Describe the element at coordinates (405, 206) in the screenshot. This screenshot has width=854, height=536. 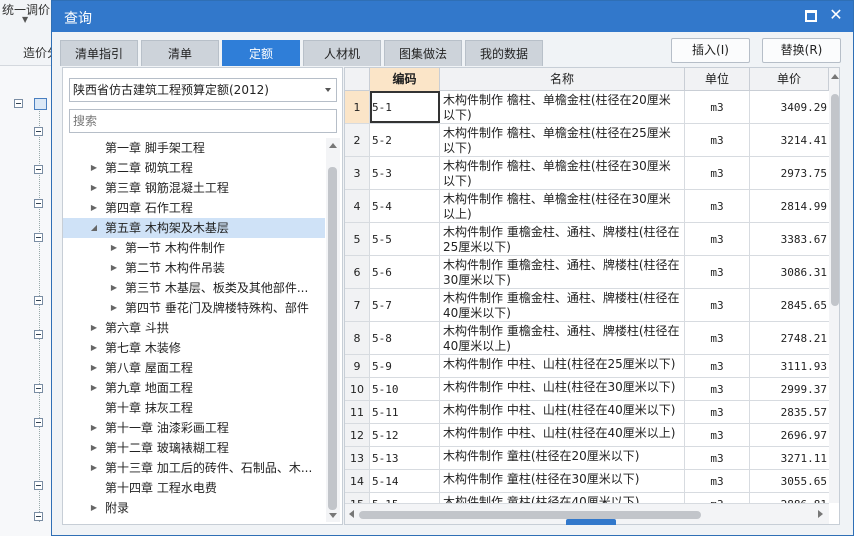
I see `code-cell: 5-4` at that location.